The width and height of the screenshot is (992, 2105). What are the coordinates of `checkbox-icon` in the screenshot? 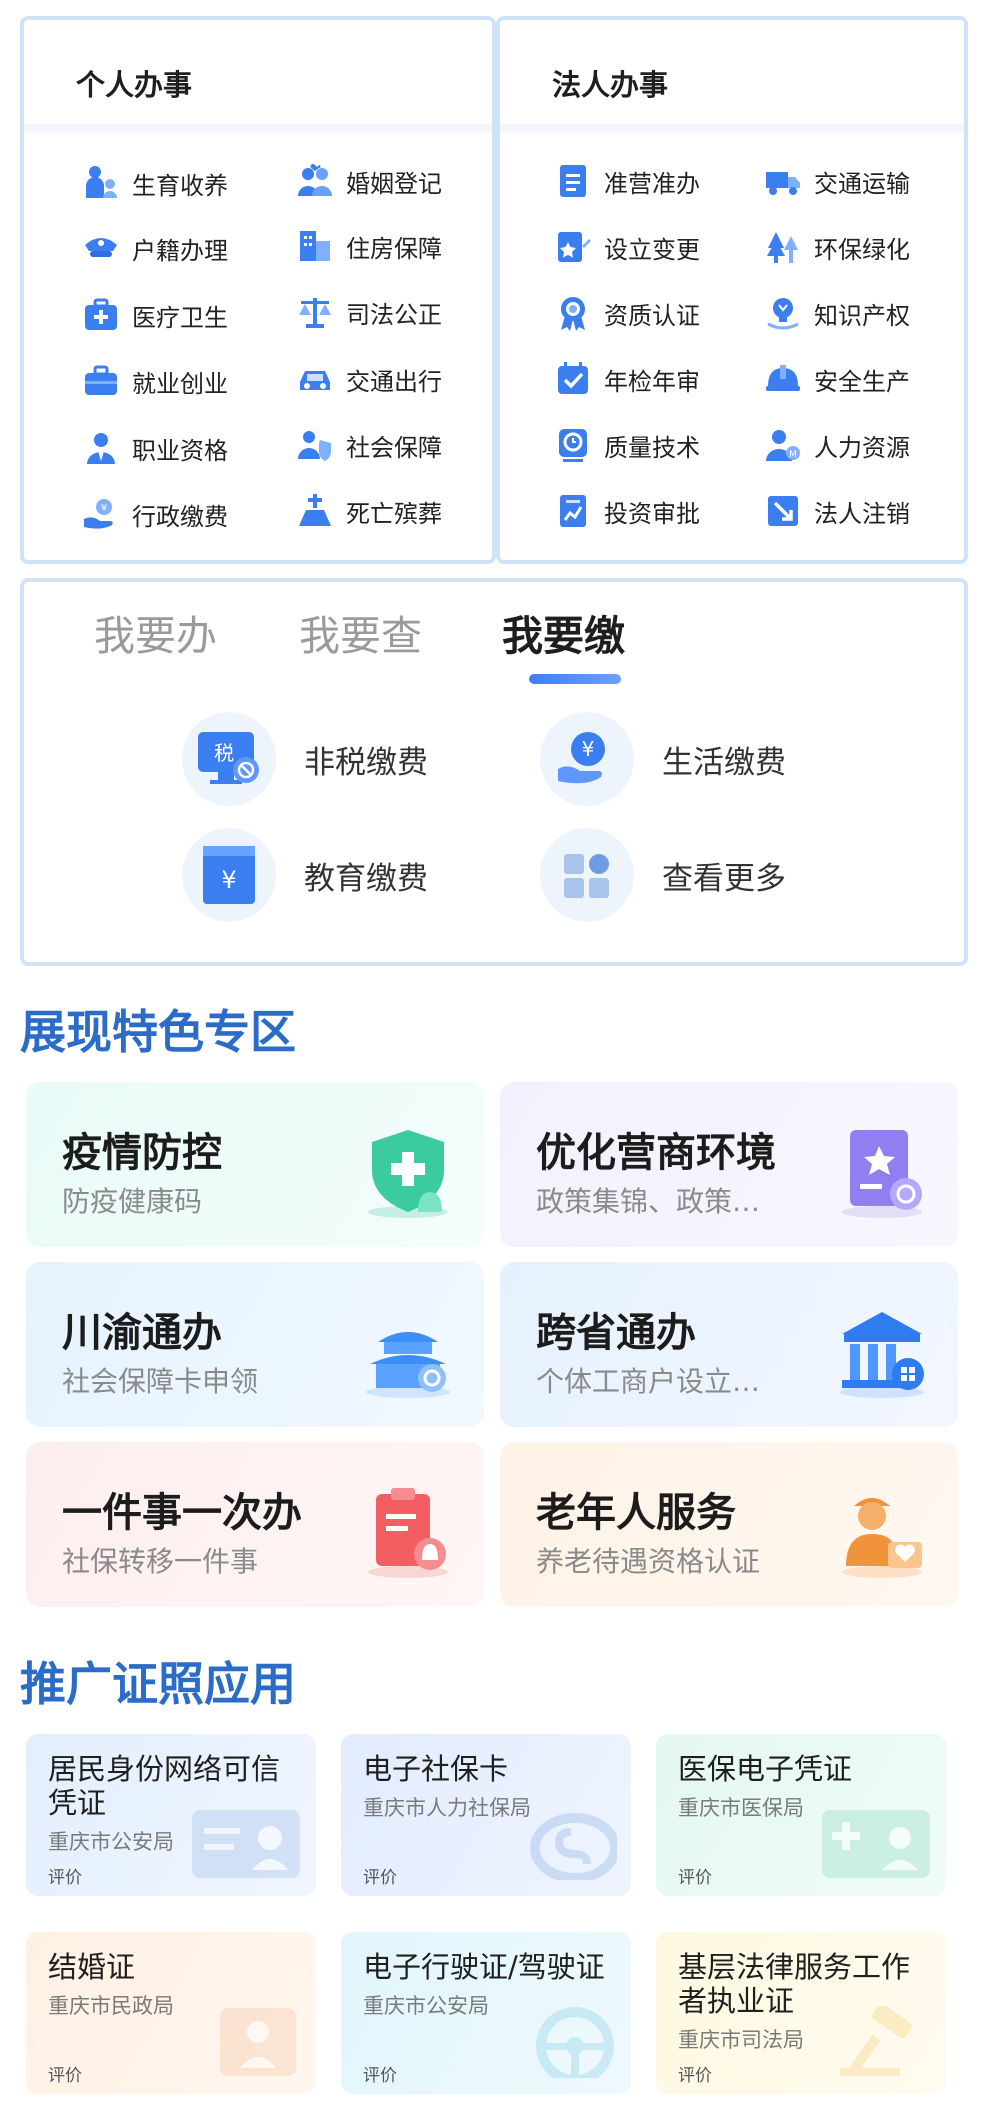 It's located at (573, 379).